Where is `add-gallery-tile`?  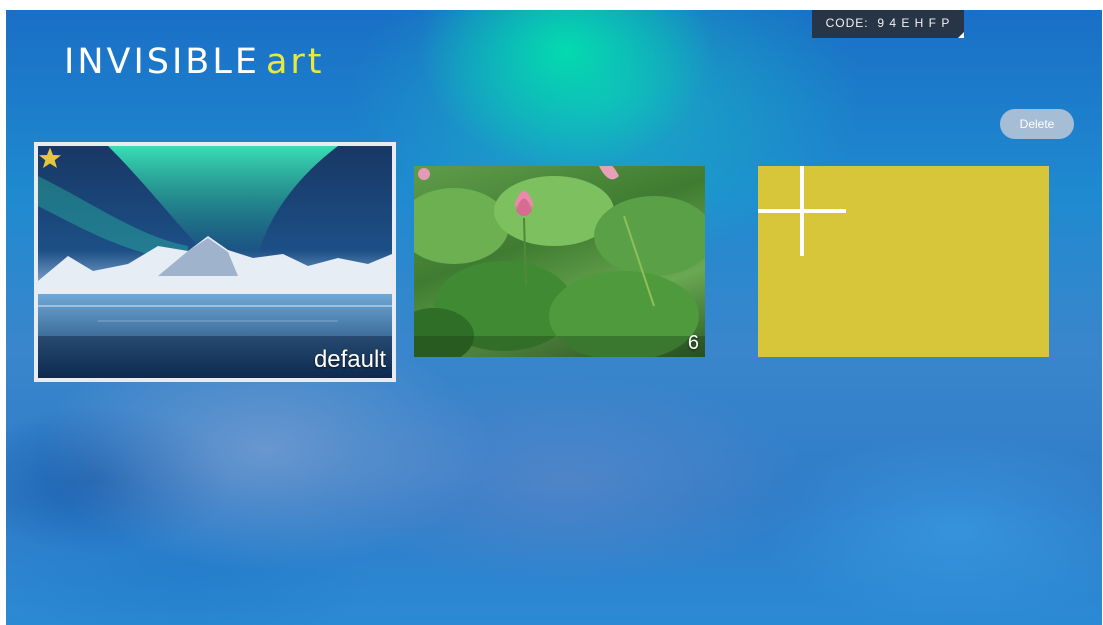 add-gallery-tile is located at coordinates (903, 261).